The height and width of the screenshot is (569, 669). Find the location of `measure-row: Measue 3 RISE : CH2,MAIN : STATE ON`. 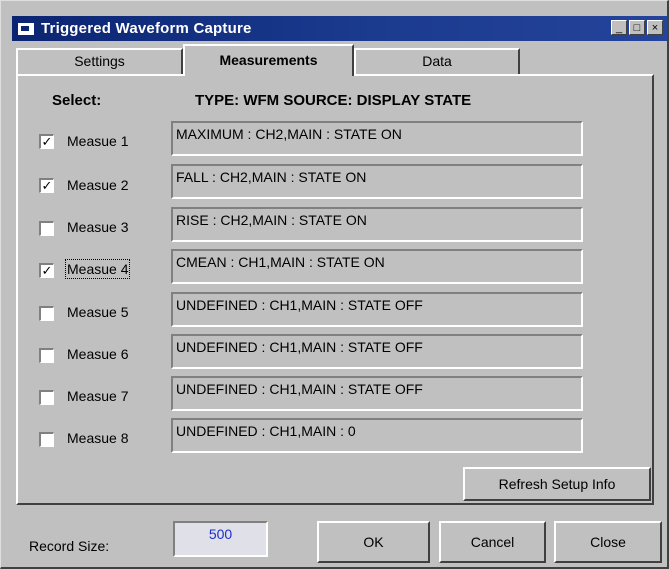

measure-row: Measue 3 RISE : CH2,MAIN : STATE ON is located at coordinates (335, 226).